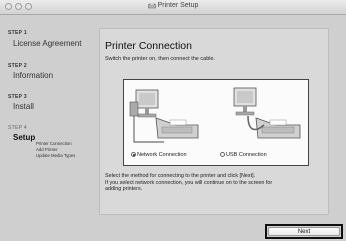  I want to click on usb-connection-illustration, so click(267, 113).